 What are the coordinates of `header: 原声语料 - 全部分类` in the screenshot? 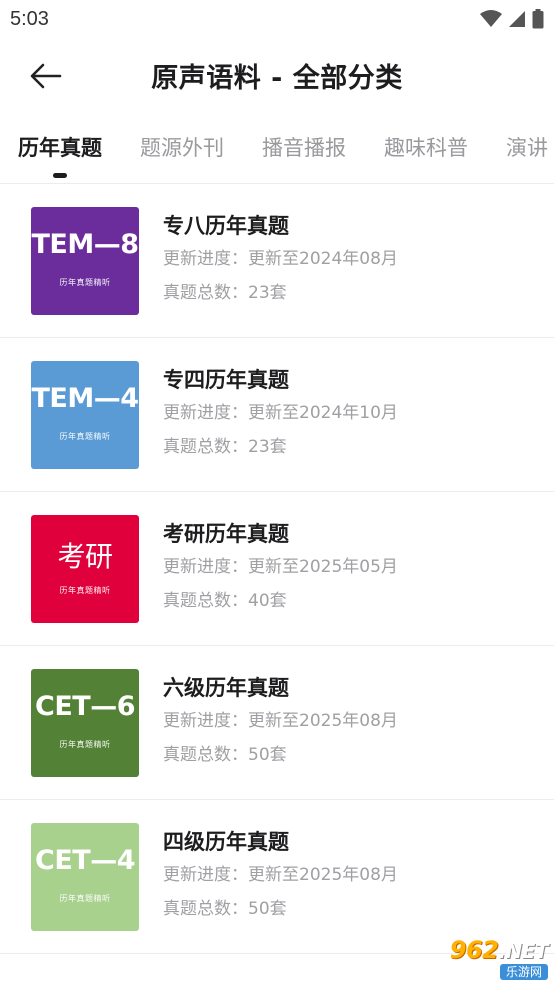 It's located at (277, 75).